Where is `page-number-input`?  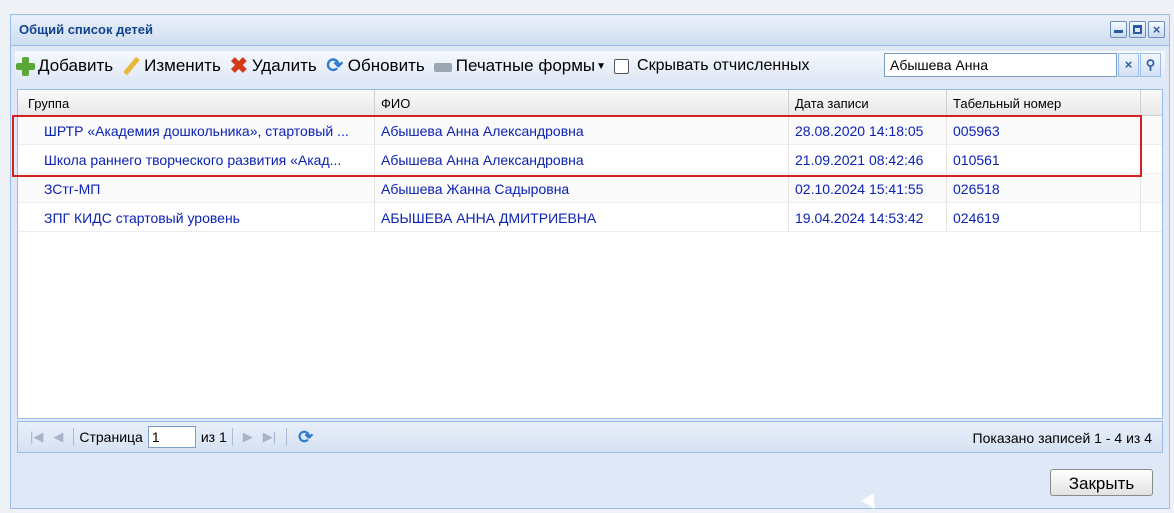 page-number-input is located at coordinates (171, 437).